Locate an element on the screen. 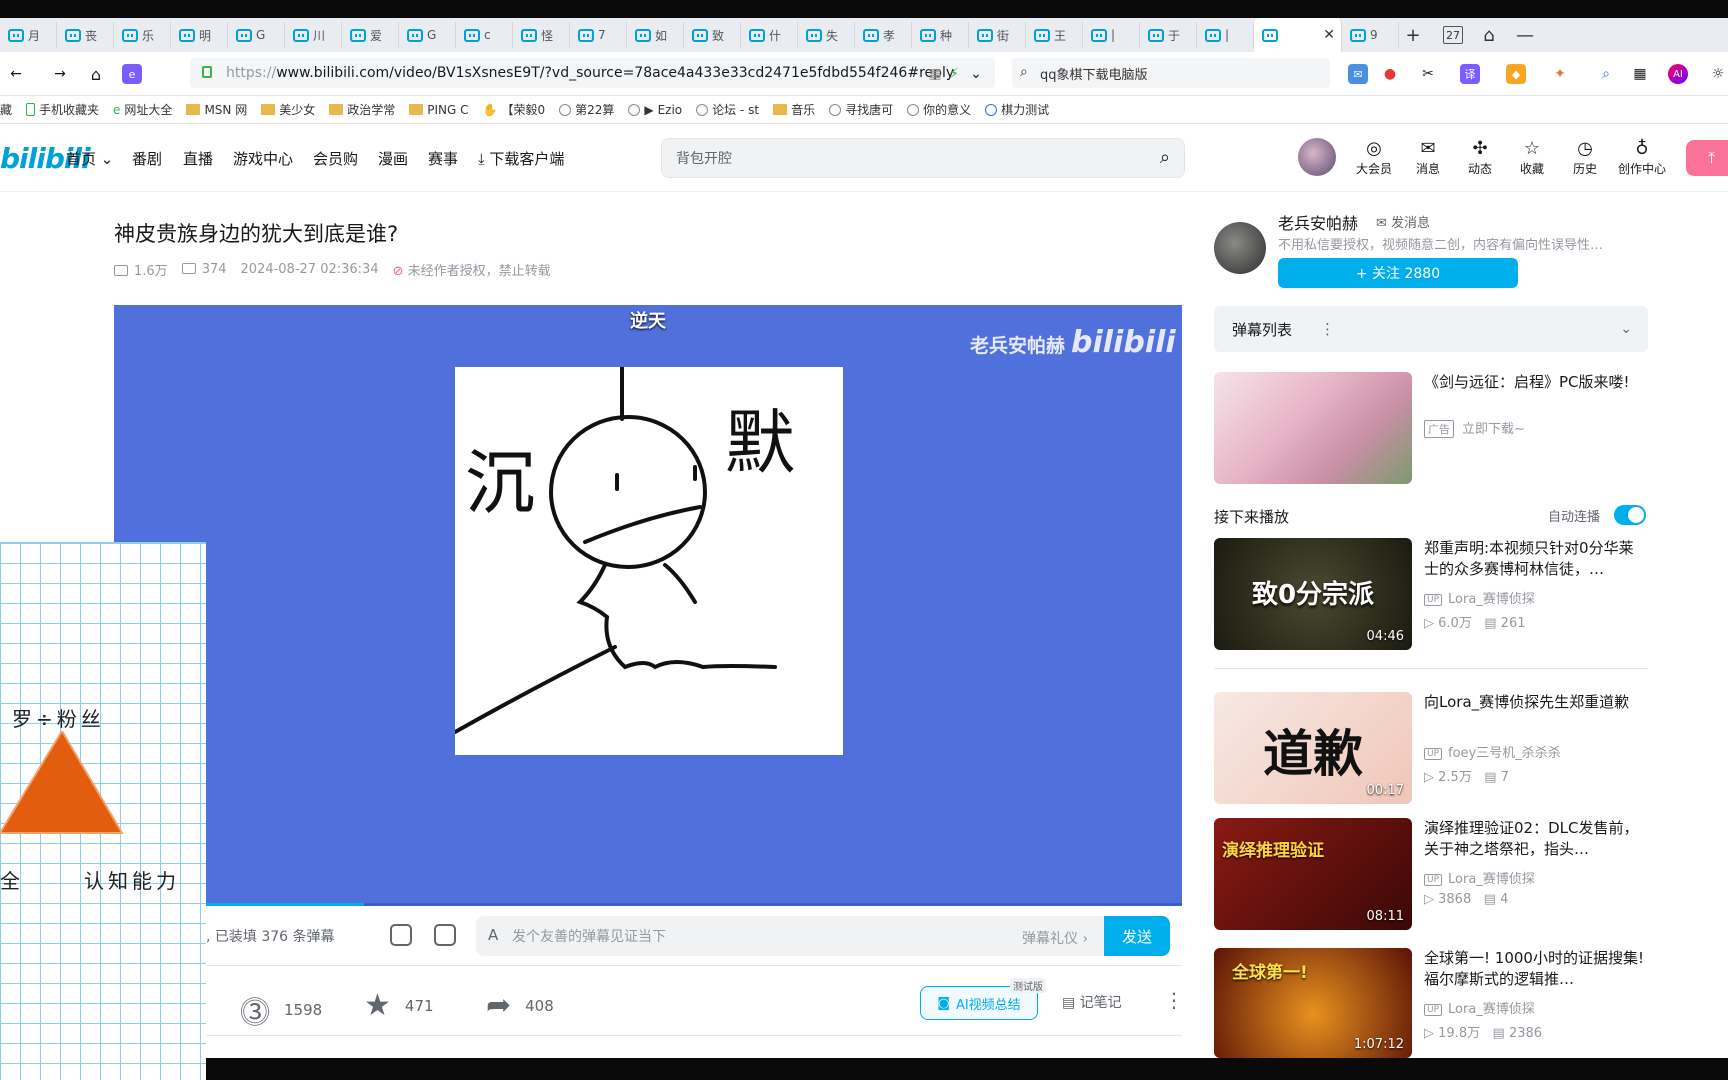  browser-tab: 川 is located at coordinates (313, 35).